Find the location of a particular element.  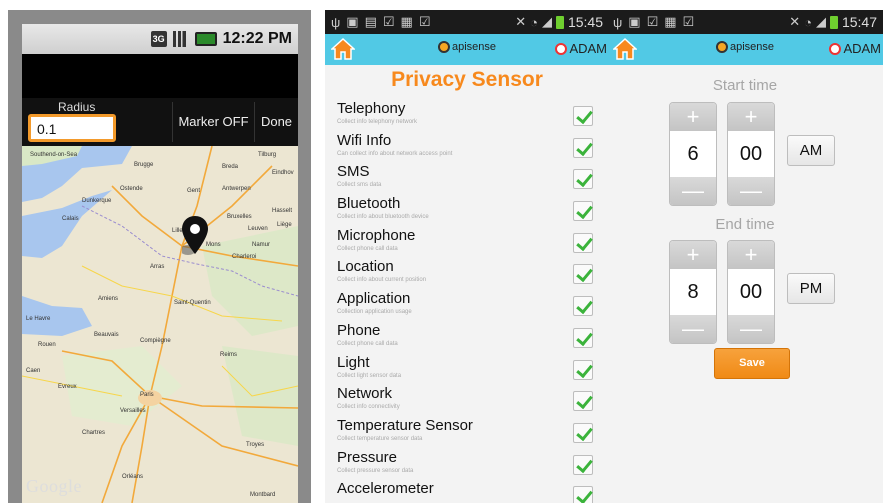

map-label: Reims is located at coordinates (229, 355).